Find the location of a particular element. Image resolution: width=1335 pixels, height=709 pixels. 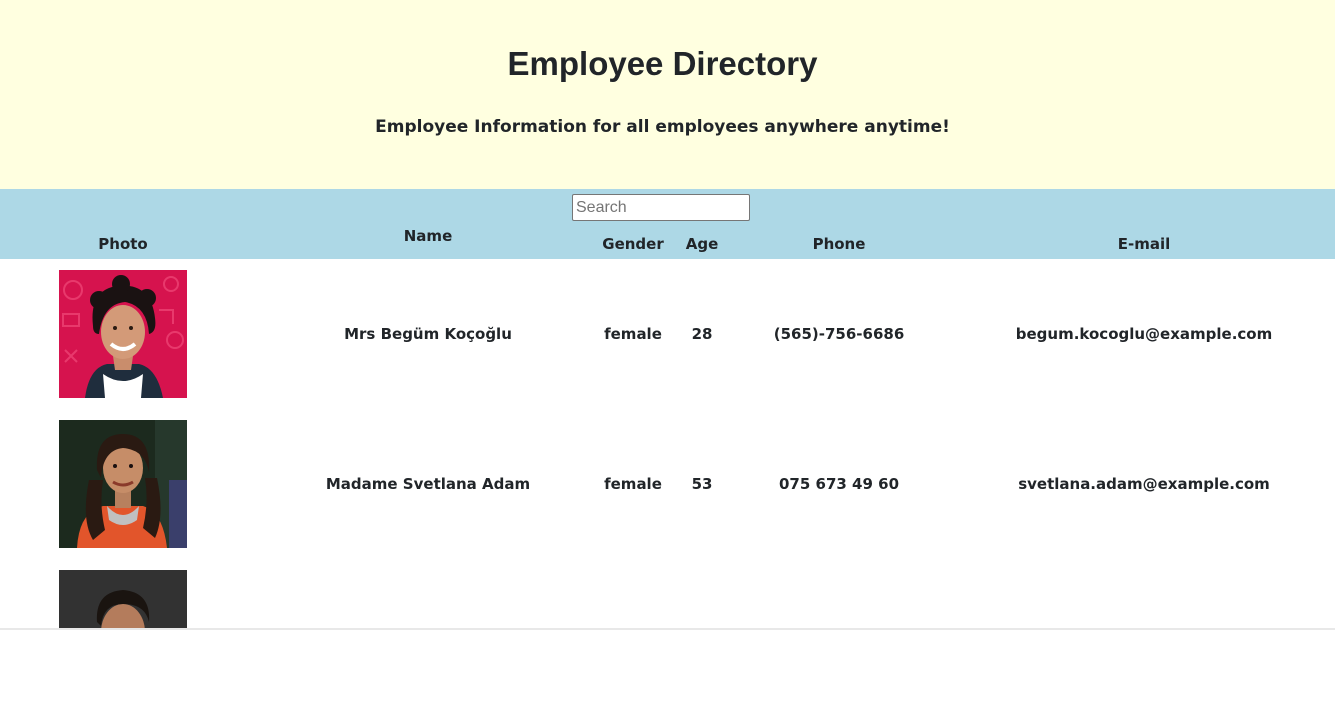

column-header-email: E-mail is located at coordinates (1144, 244).